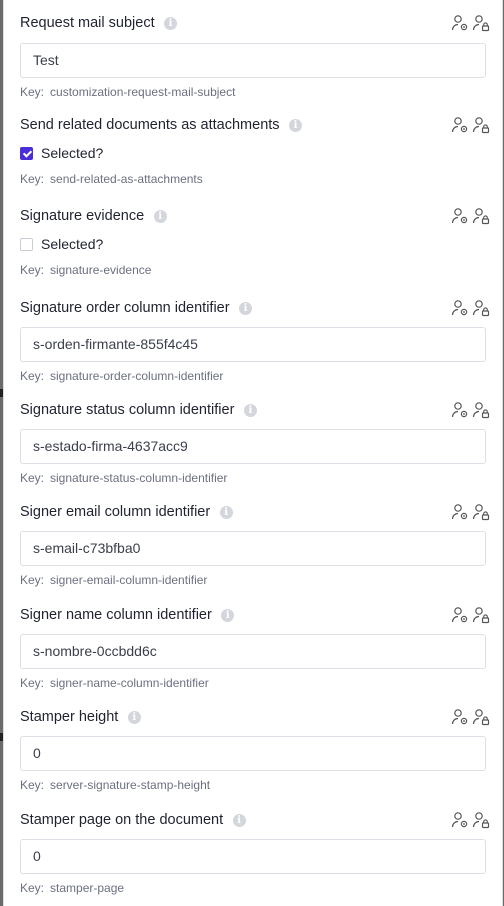 The image size is (504, 906). Describe the element at coordinates (255, 512) in the screenshot. I see `field-label-row: Signer email column identifier i` at that location.